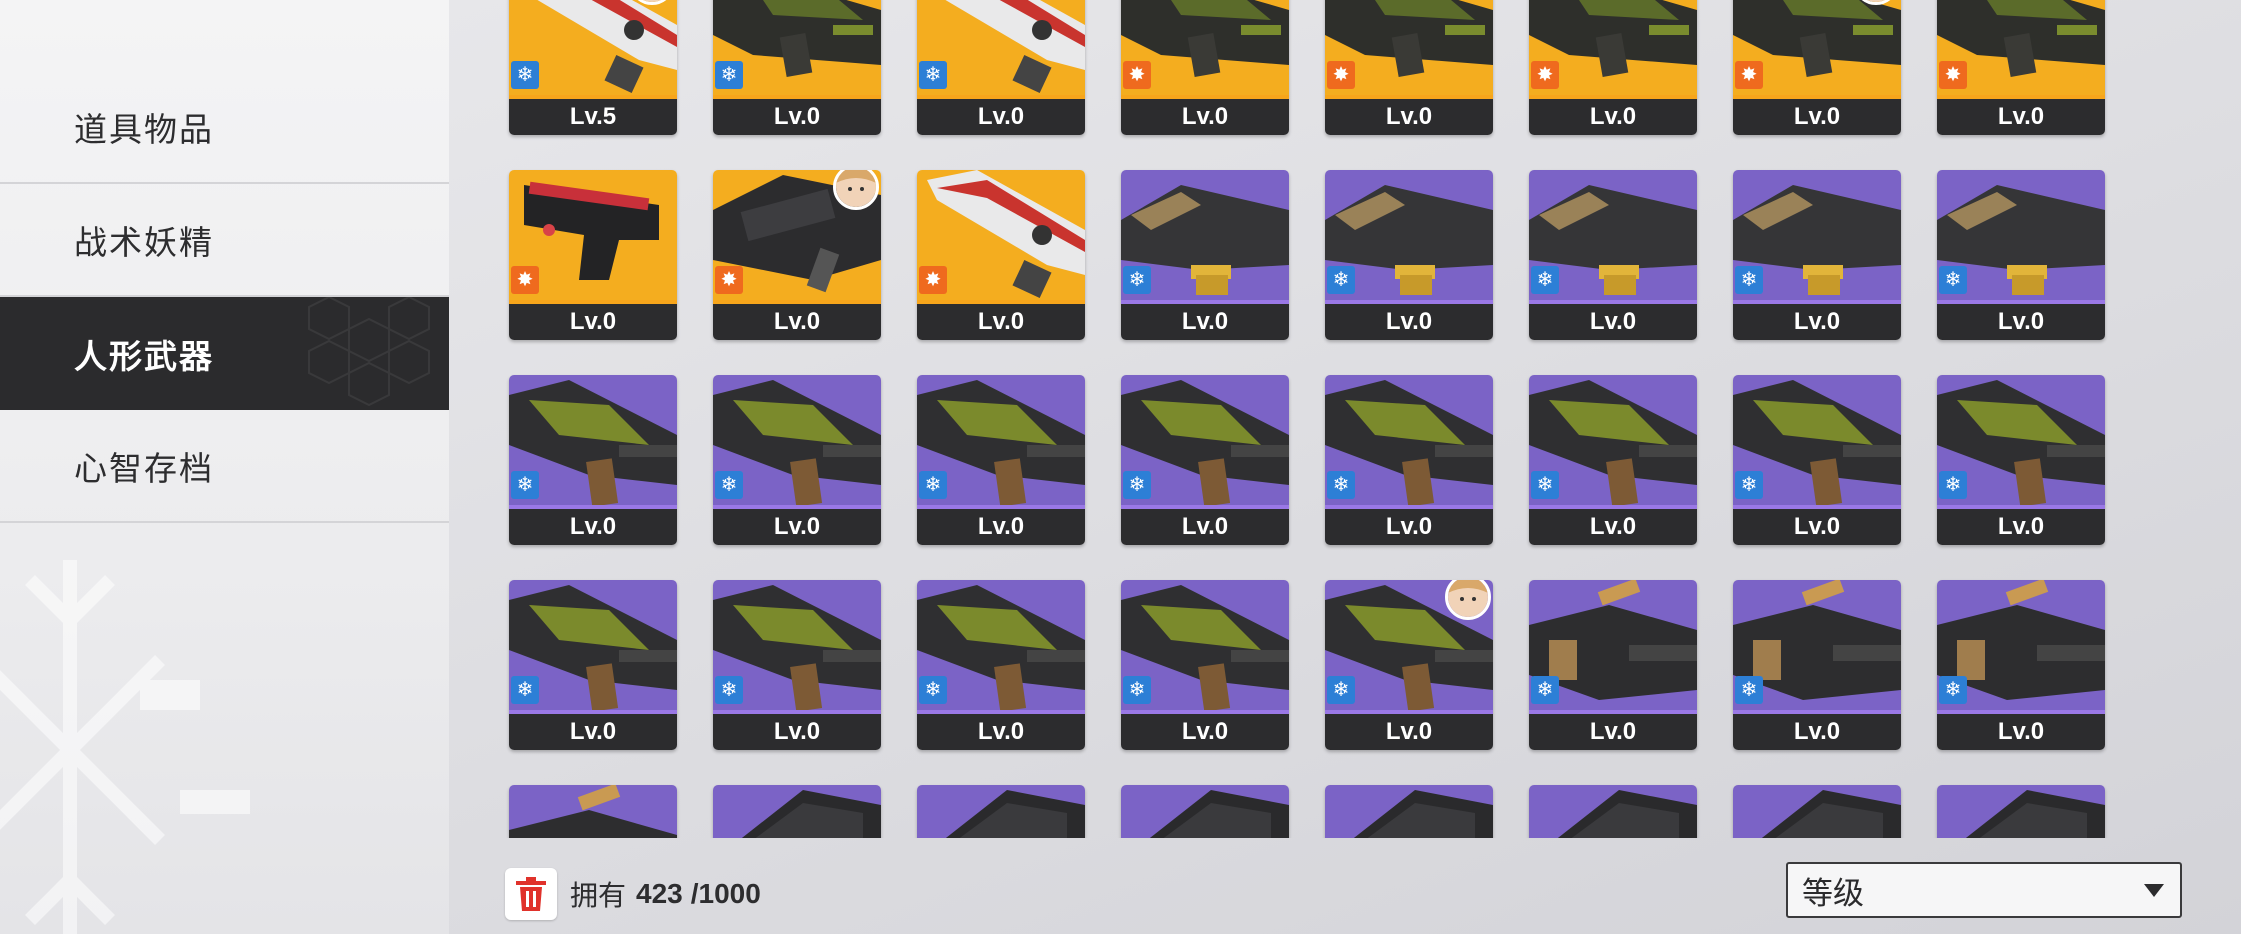 The height and width of the screenshot is (934, 2241). What do you see at coordinates (2154, 890) in the screenshot?
I see `dropdown-caret-icon` at bounding box center [2154, 890].